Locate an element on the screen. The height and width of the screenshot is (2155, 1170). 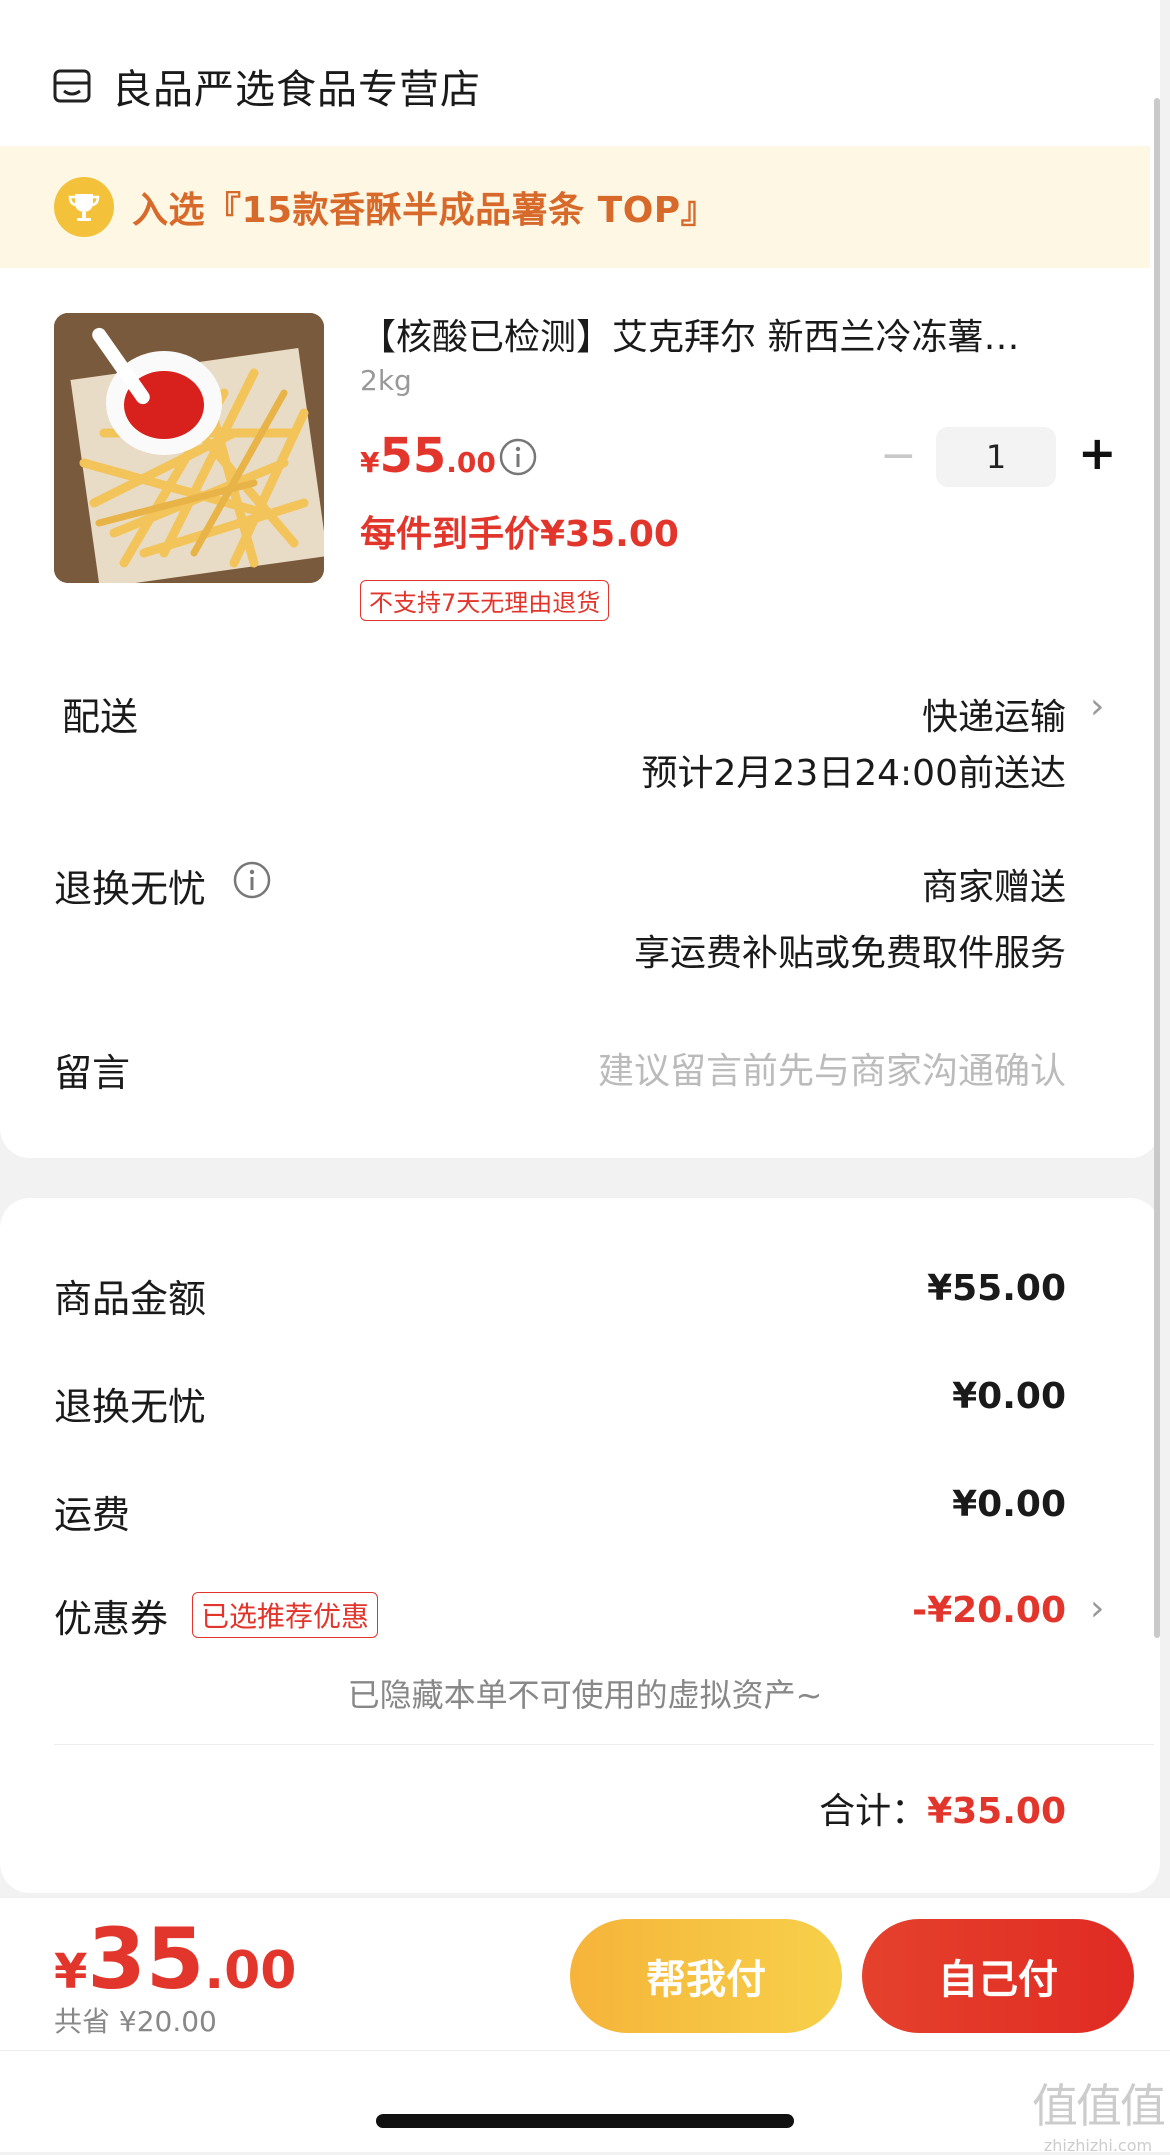
total-value: ¥35.00 is located at coordinates (996, 1811).